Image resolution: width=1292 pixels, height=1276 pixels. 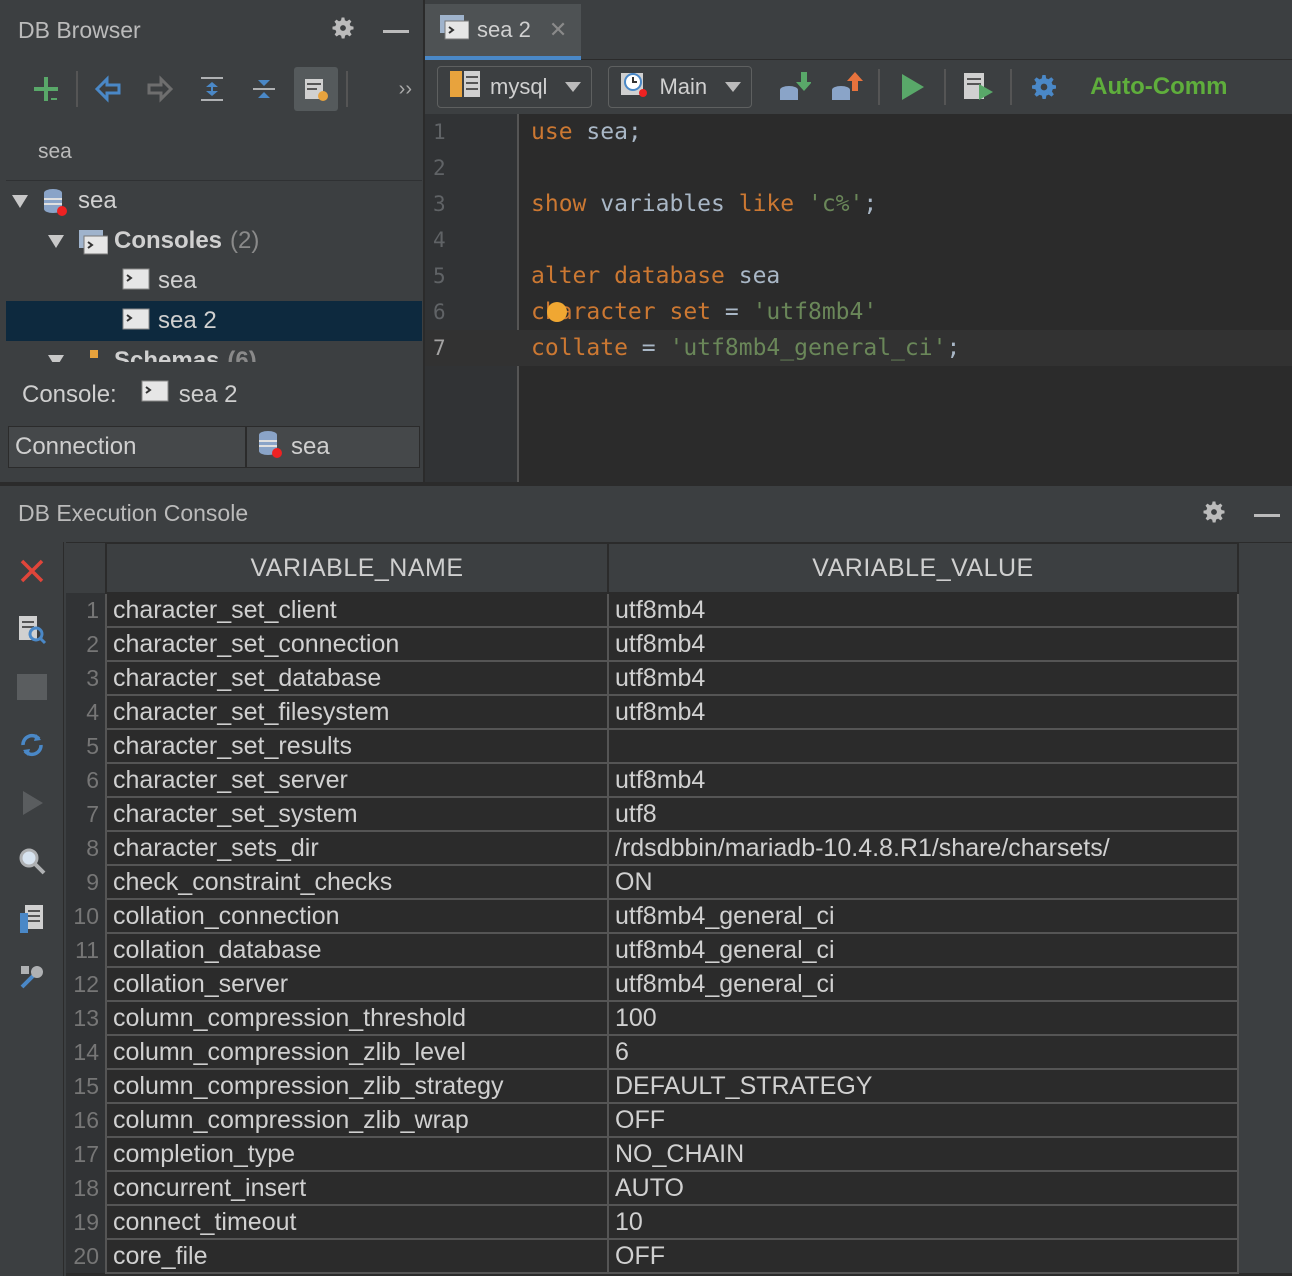 I want to click on intention-bulb-icon, so click(x=557, y=312).